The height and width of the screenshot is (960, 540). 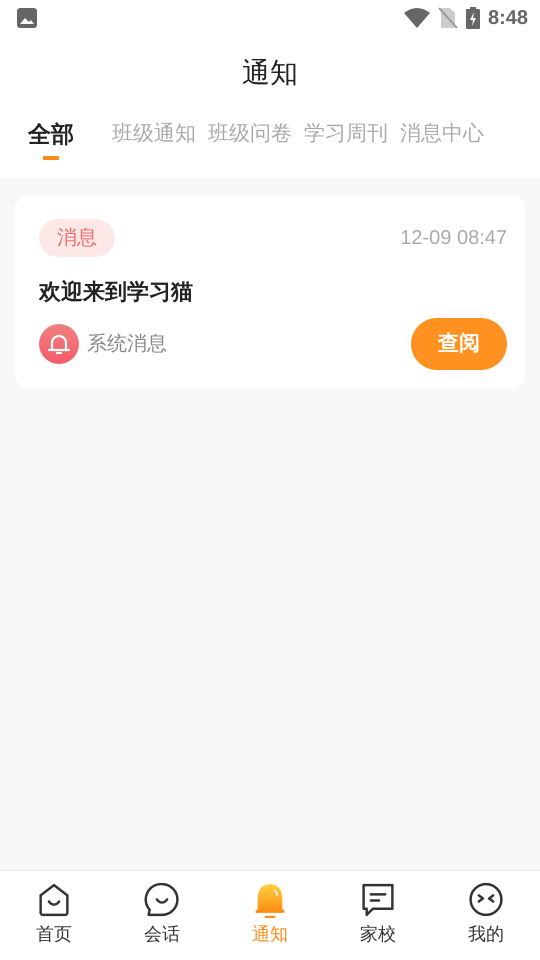 I want to click on nav-tab: 家校, so click(x=378, y=915).